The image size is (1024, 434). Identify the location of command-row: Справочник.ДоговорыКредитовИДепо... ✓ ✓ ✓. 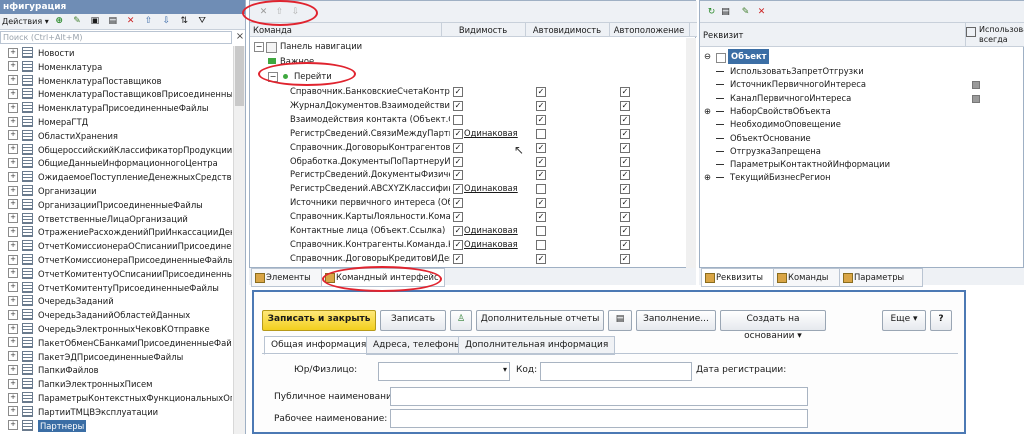
(468, 258).